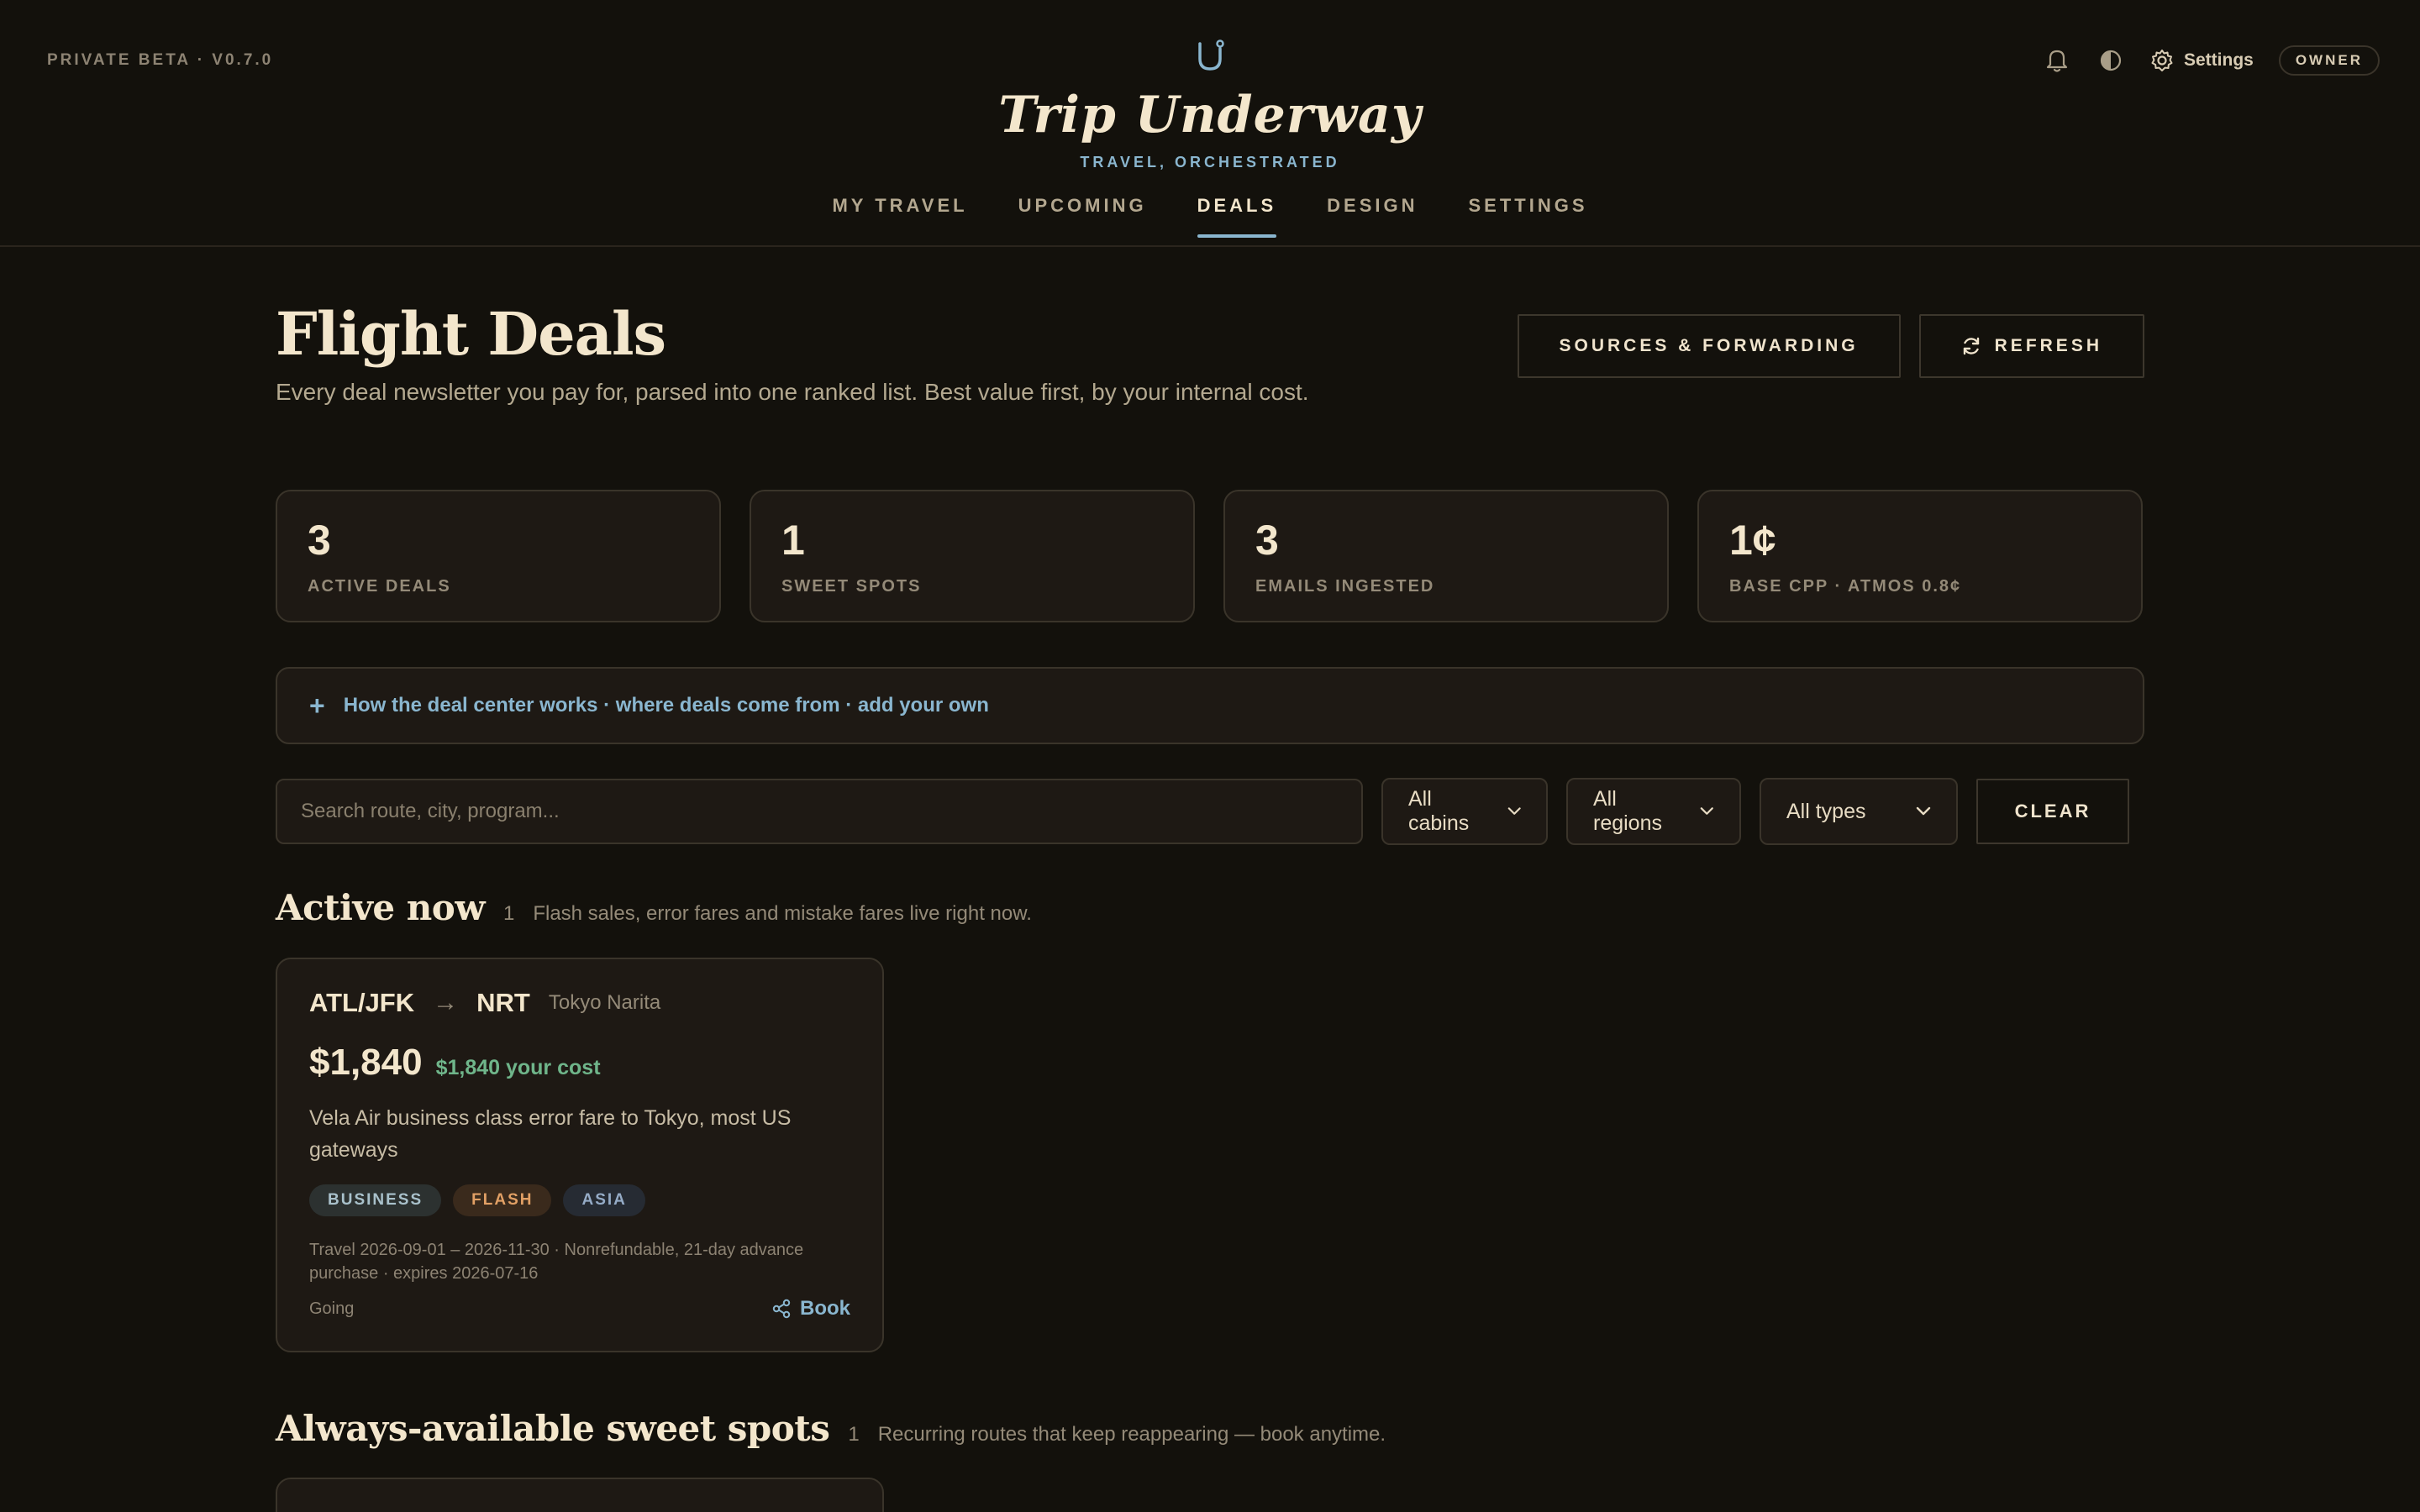 This screenshot has width=2420, height=1512. Describe the element at coordinates (381, 907) in the screenshot. I see `section-title: Active now` at that location.